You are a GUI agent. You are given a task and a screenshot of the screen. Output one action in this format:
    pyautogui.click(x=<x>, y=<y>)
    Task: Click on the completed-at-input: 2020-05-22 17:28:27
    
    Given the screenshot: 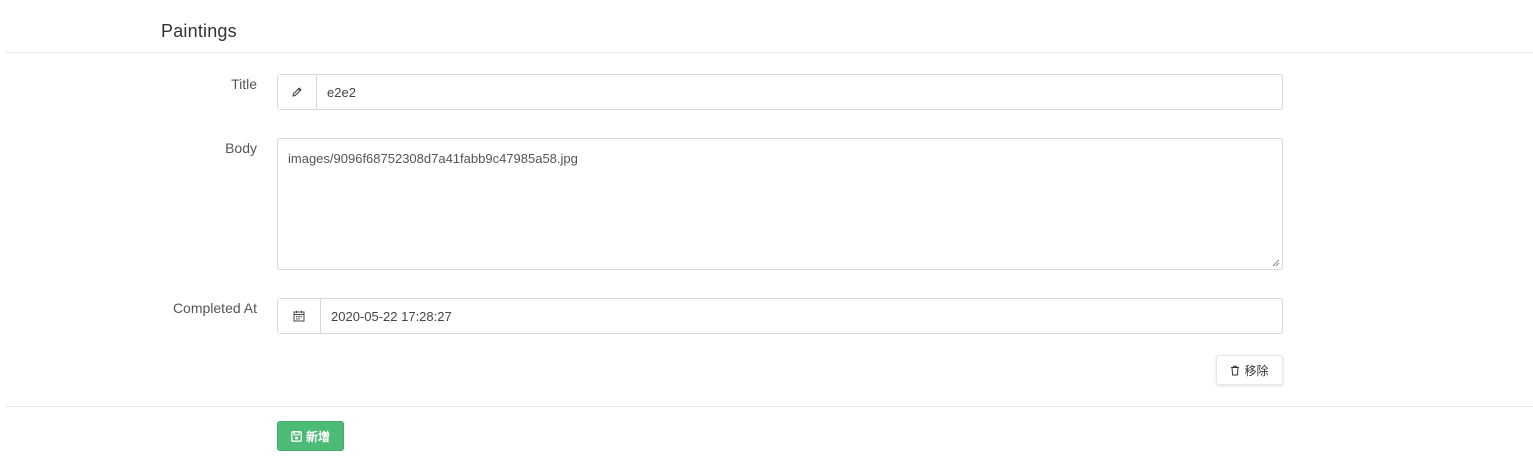 What is the action you would take?
    pyautogui.click(x=801, y=316)
    